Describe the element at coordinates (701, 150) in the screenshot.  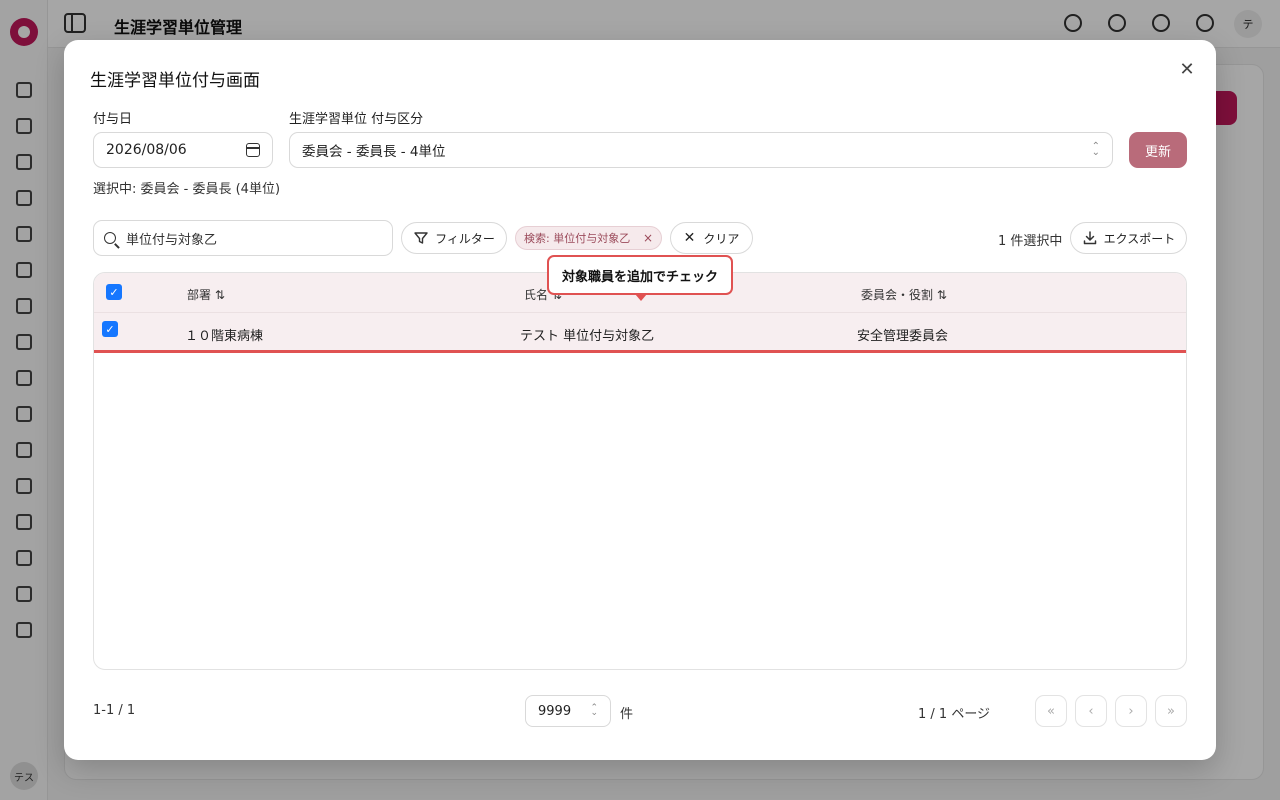
I see `grant-category-select: 委員会 - 委員長 - 4単位 ⌃ ⌄` at that location.